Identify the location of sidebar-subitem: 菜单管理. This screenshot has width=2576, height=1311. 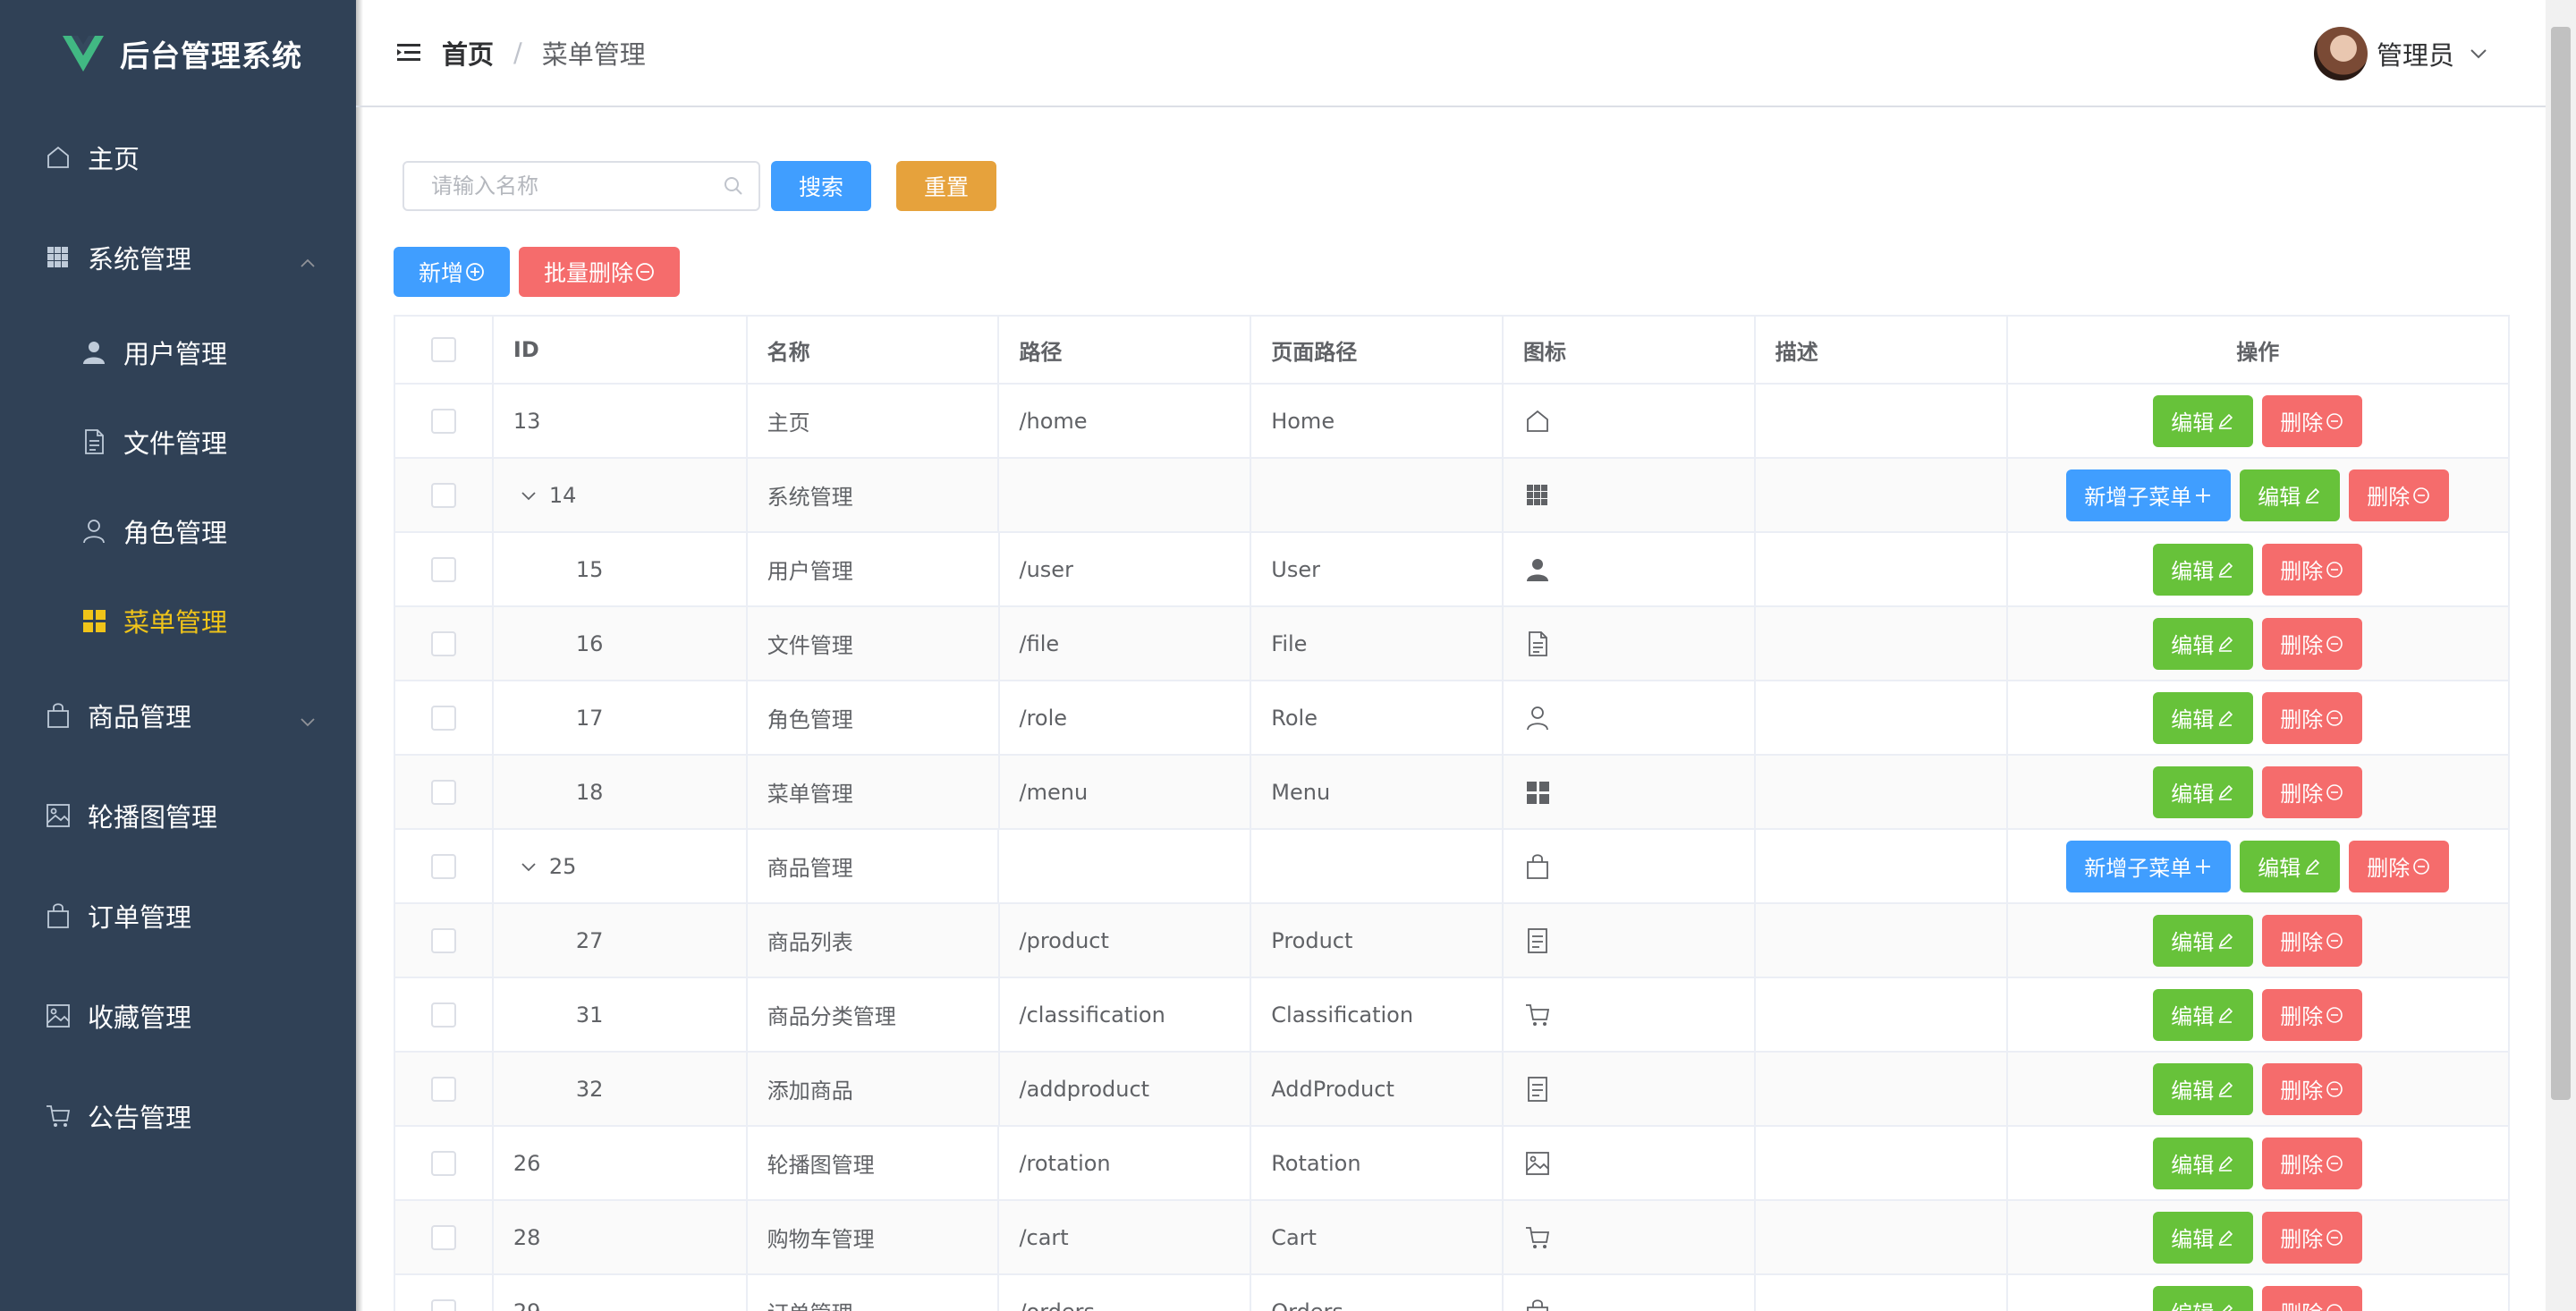
(178, 620).